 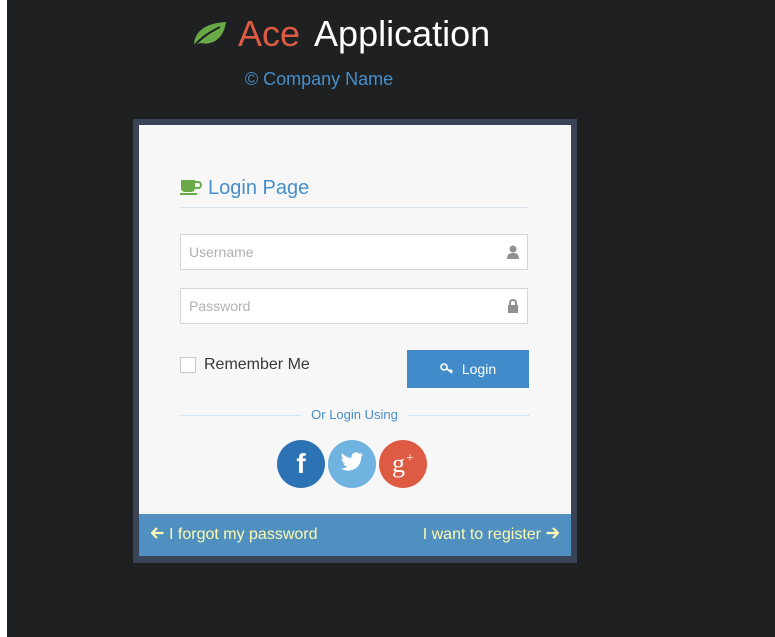 I want to click on divider-line-right, so click(x=468, y=415).